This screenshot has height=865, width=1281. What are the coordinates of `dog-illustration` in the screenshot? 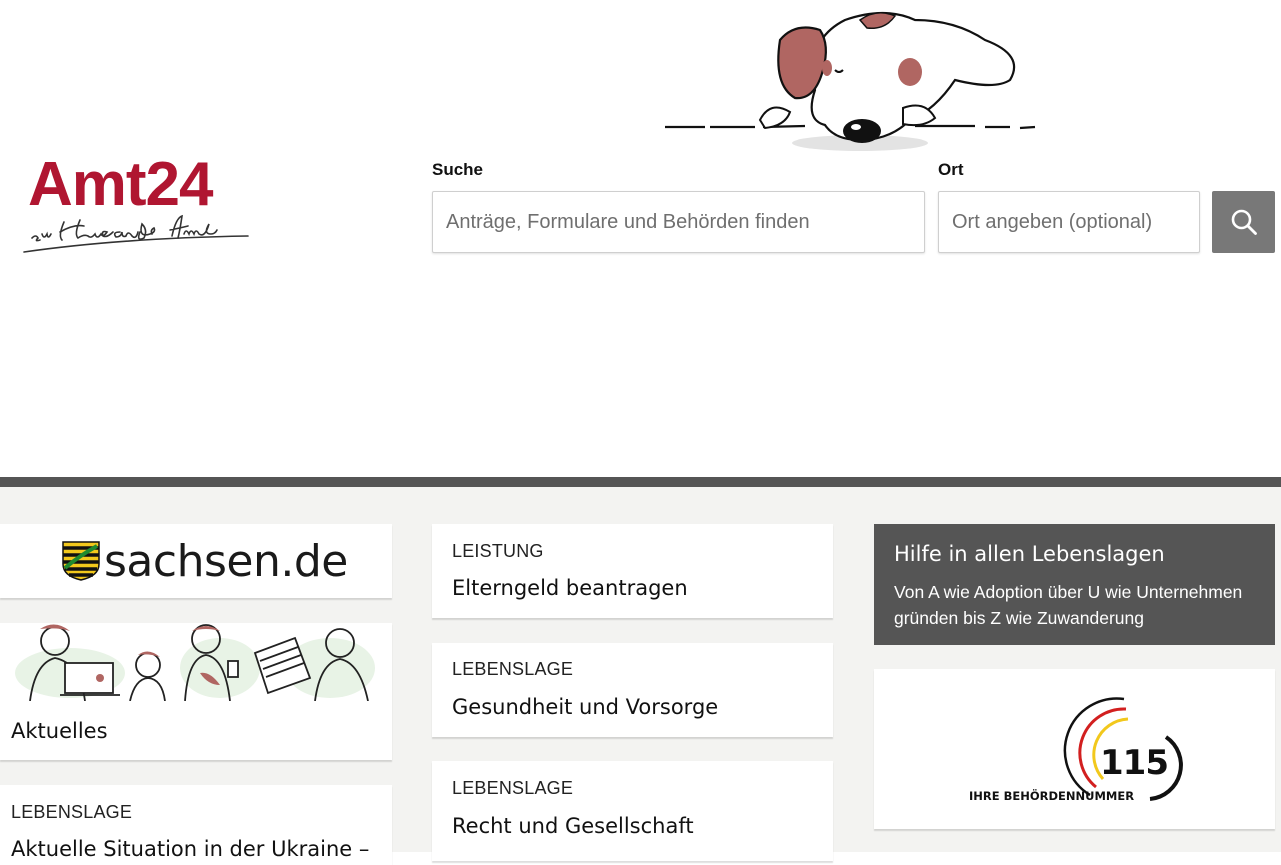 It's located at (850, 81).